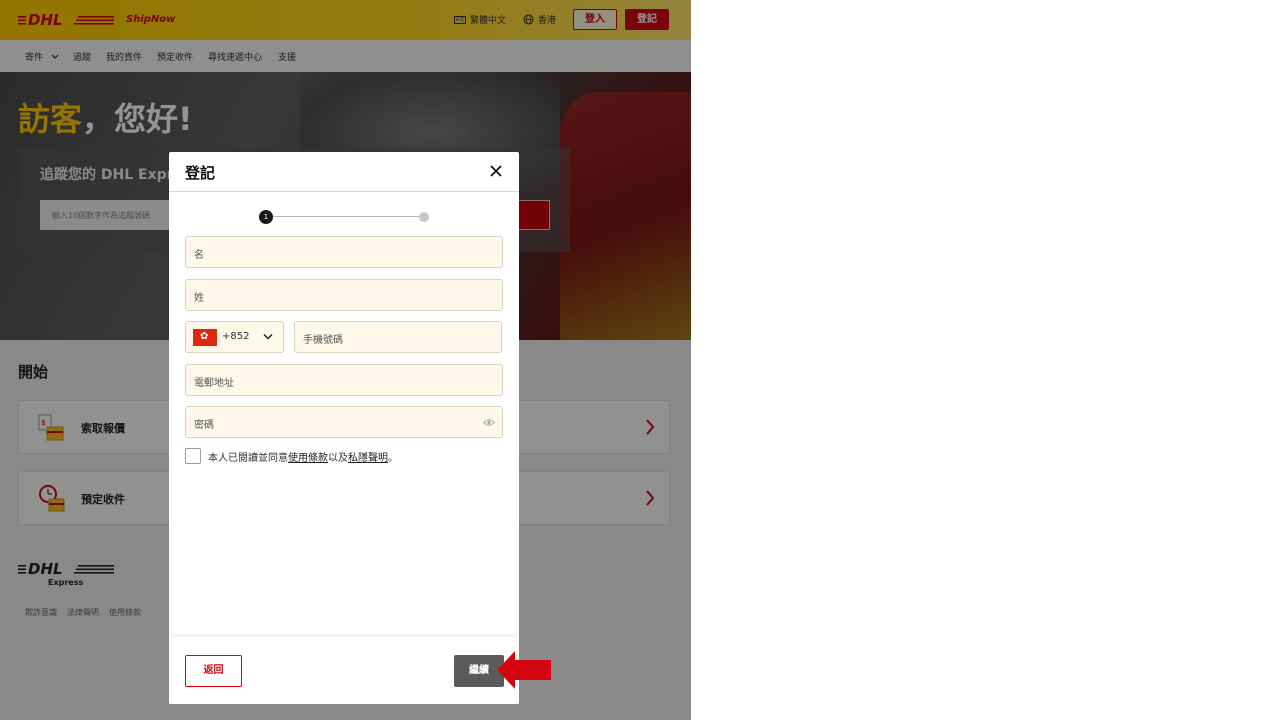 This screenshot has height=720, width=1280. Describe the element at coordinates (338, 458) in the screenshot. I see `agree-middle: 以及` at that location.